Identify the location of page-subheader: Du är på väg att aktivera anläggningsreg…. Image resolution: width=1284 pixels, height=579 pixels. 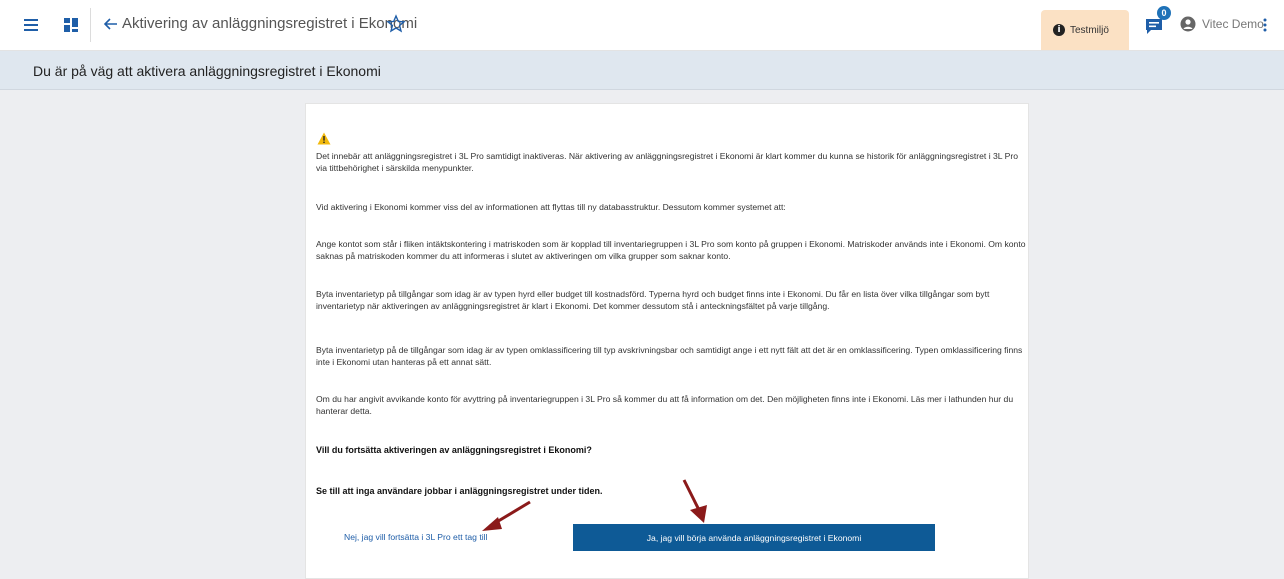
(642, 70).